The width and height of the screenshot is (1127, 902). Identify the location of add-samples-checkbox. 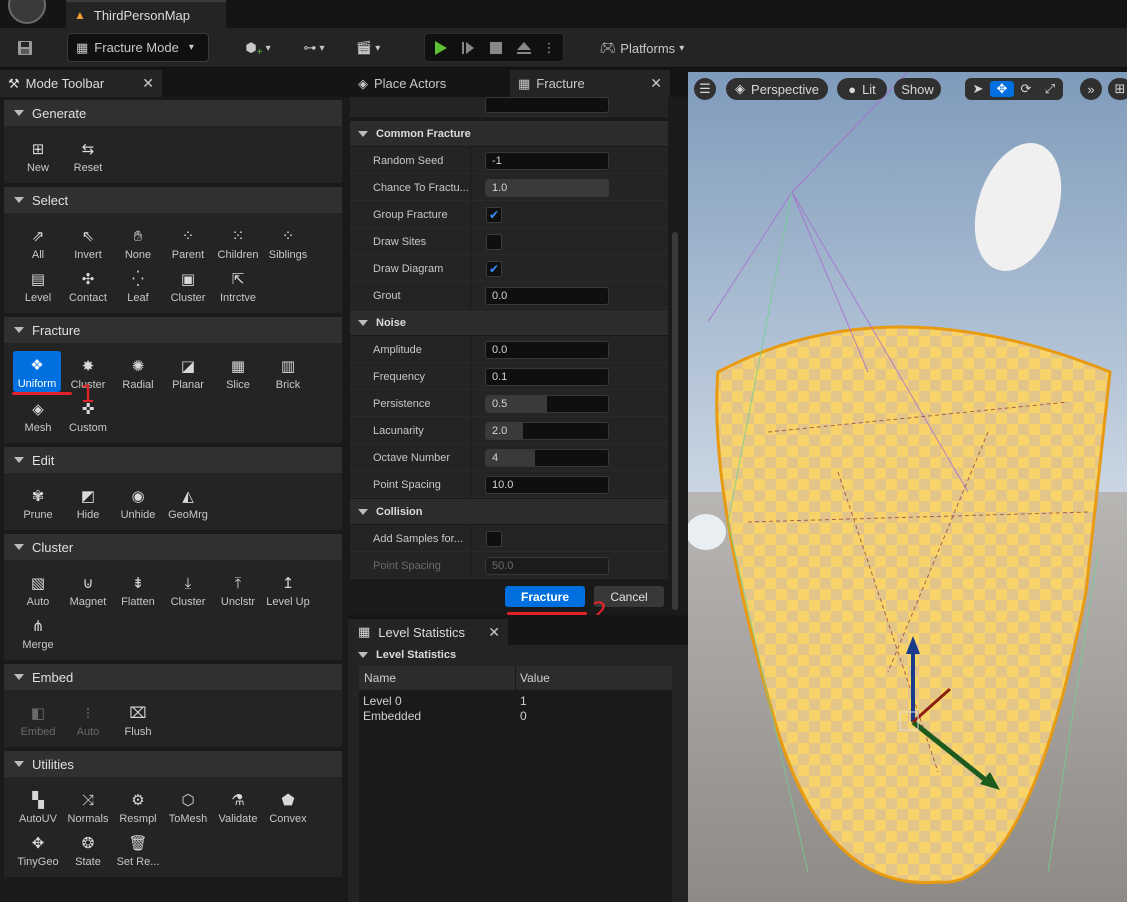
(494, 539).